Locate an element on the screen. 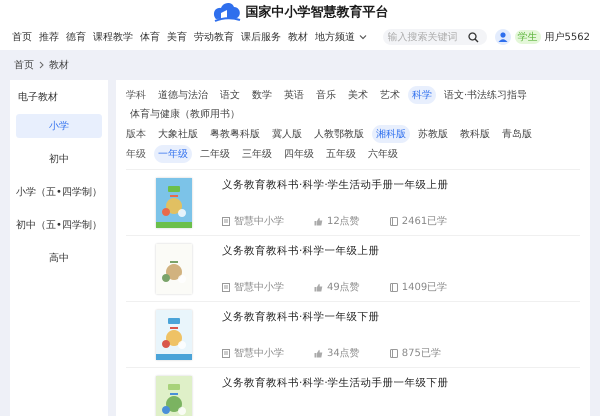  filter-option: 二年级 is located at coordinates (215, 154).